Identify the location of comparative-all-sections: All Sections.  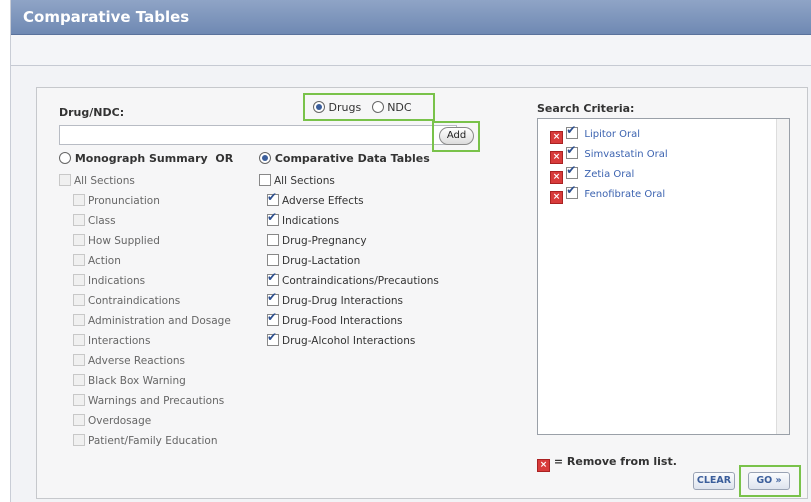
(297, 180).